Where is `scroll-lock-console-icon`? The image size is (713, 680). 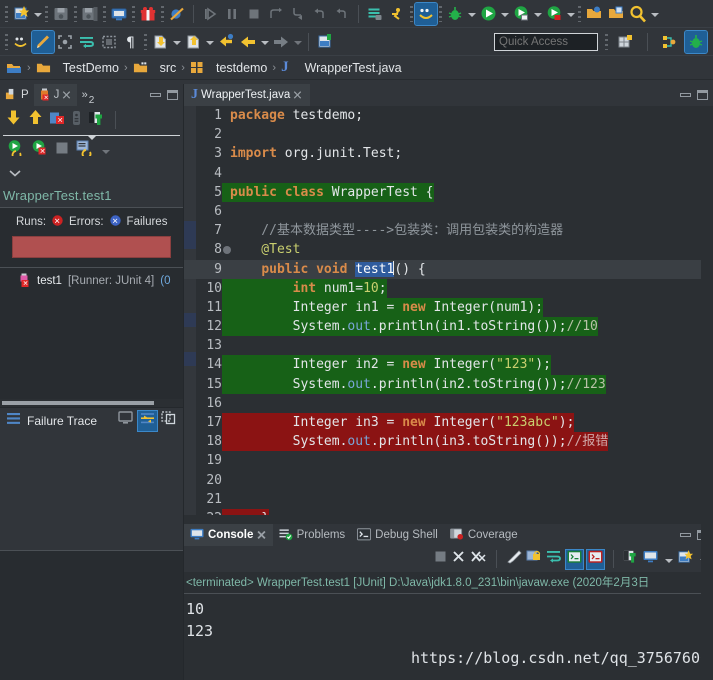 scroll-lock-console-icon is located at coordinates (534, 559).